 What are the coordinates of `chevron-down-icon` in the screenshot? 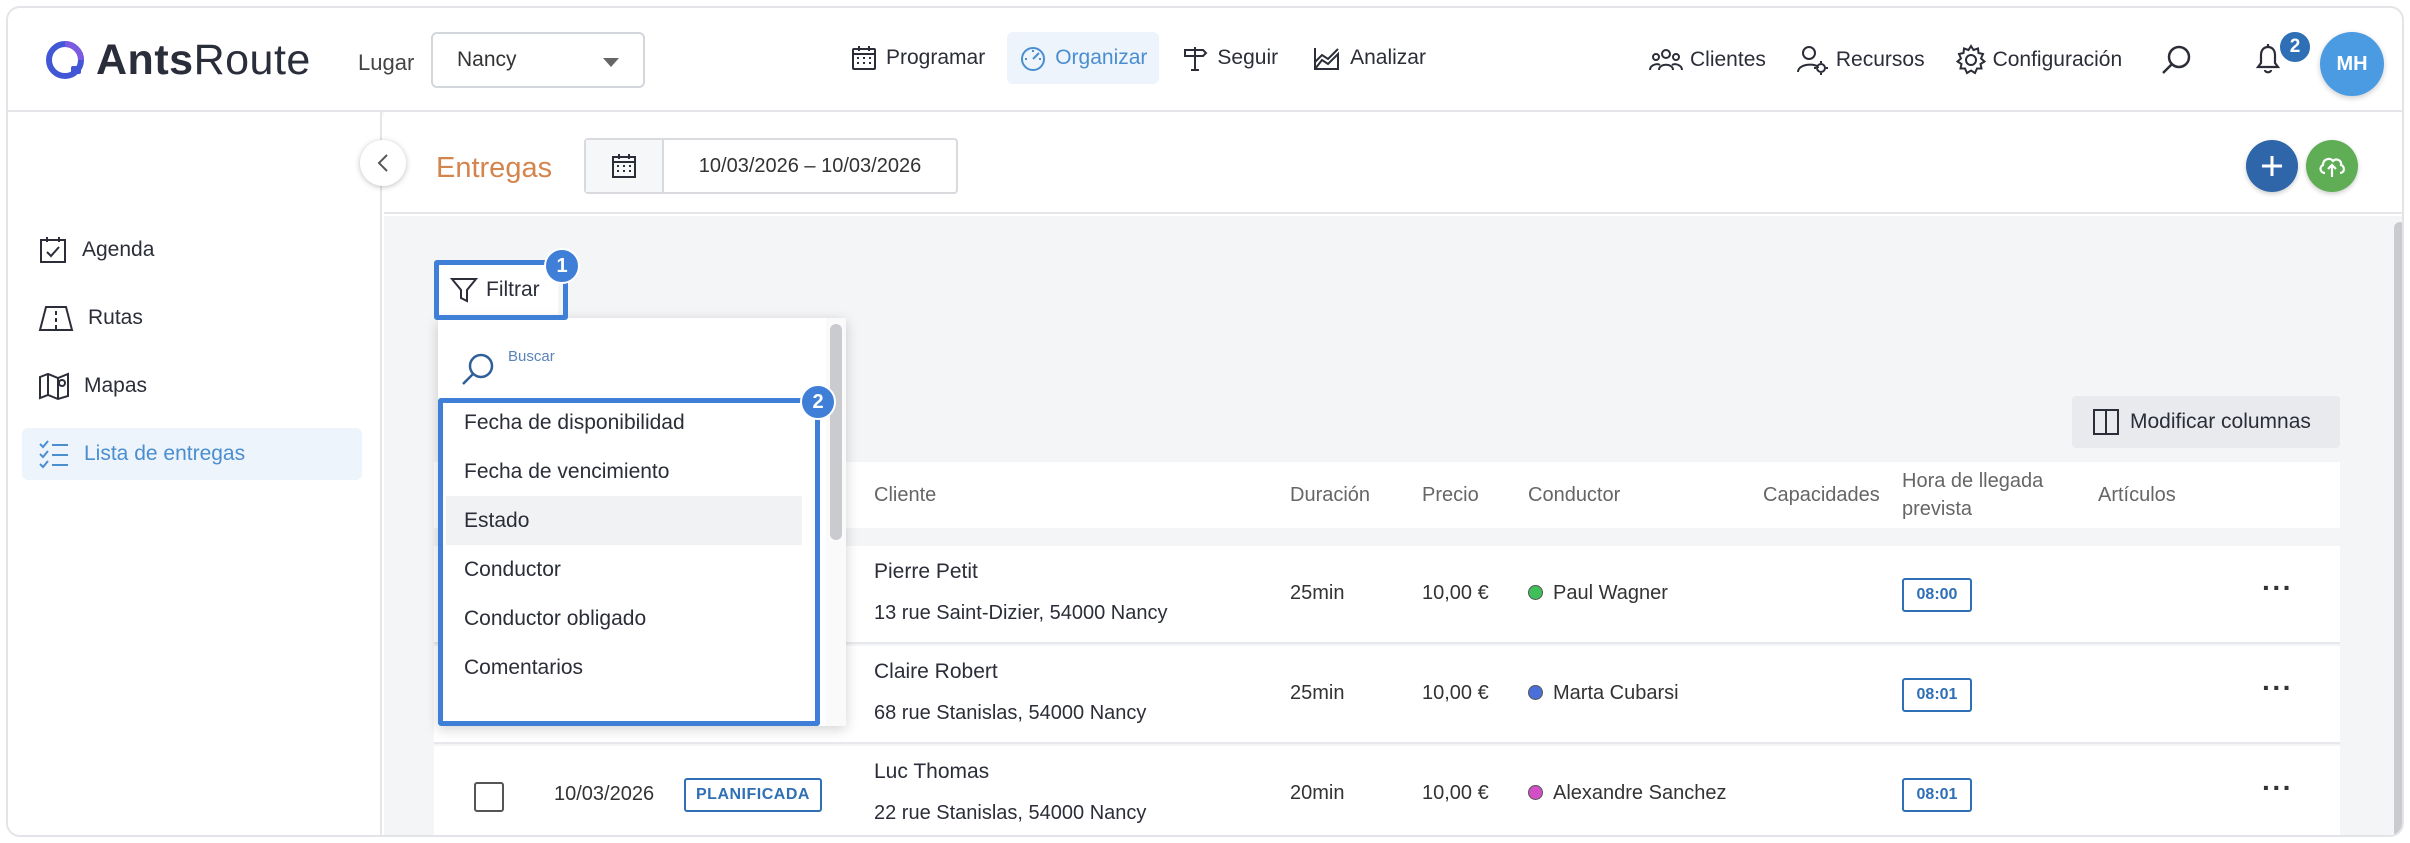 It's located at (611, 62).